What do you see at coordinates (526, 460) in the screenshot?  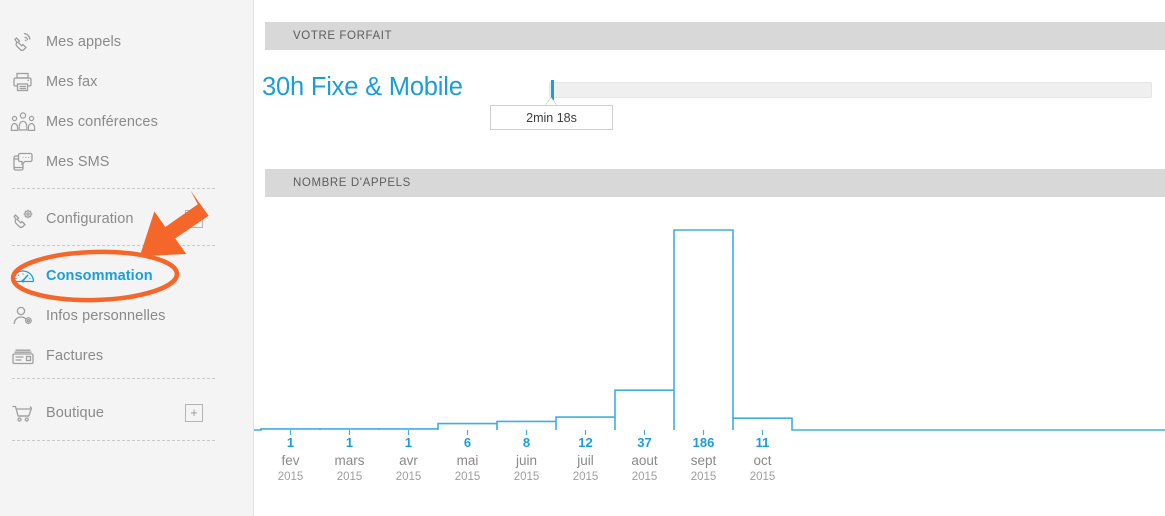 I see `chart-month-label: juin` at bounding box center [526, 460].